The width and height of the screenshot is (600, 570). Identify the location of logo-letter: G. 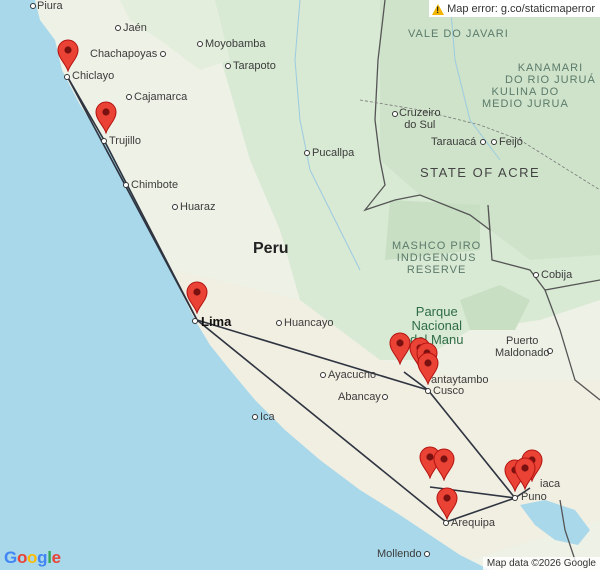
(10, 557).